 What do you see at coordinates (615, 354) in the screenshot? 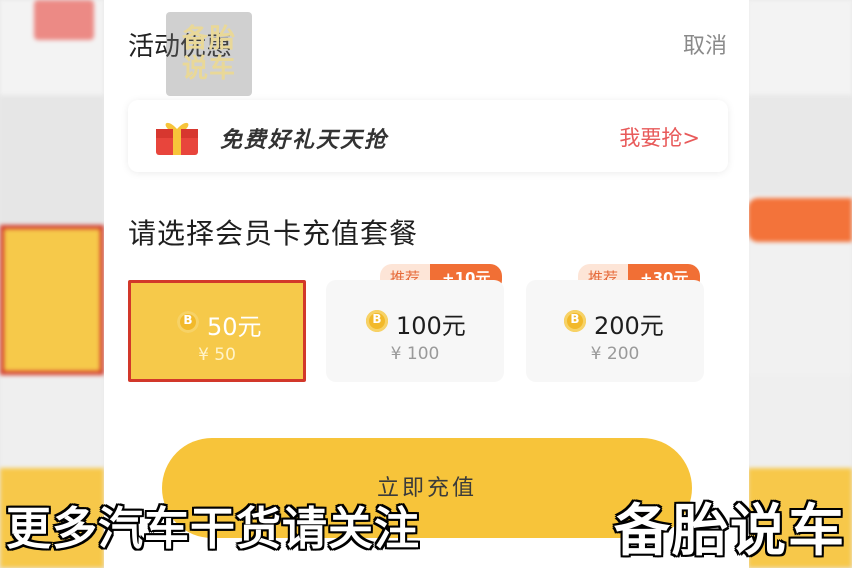
I see `package-price: ¥ 200` at bounding box center [615, 354].